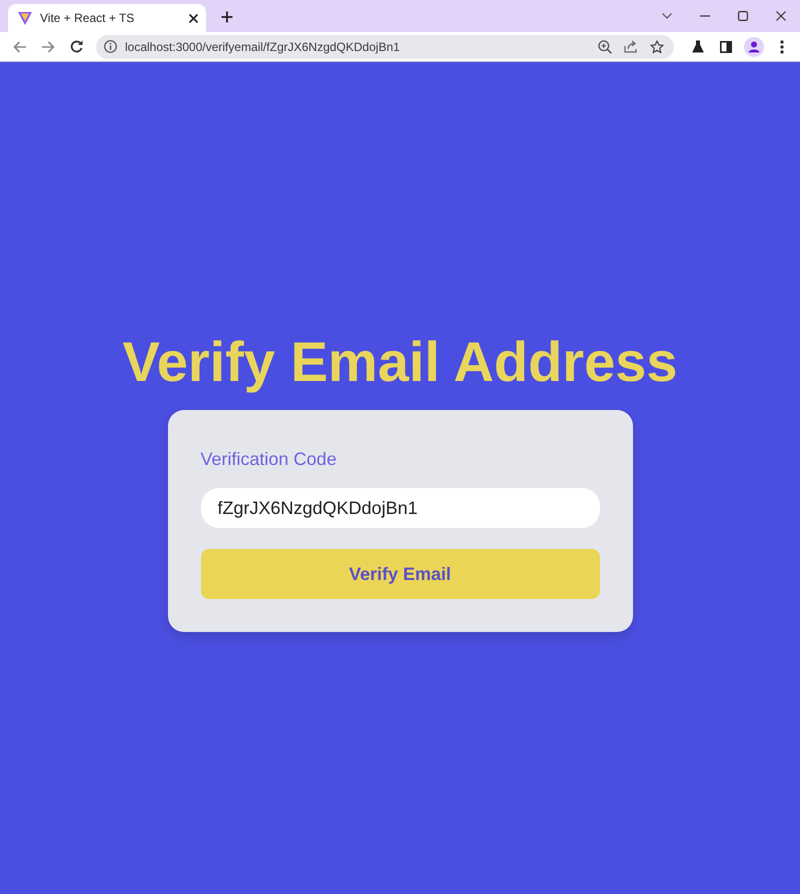 Image resolution: width=800 pixels, height=894 pixels. Describe the element at coordinates (698, 46) in the screenshot. I see `flask-icon` at that location.